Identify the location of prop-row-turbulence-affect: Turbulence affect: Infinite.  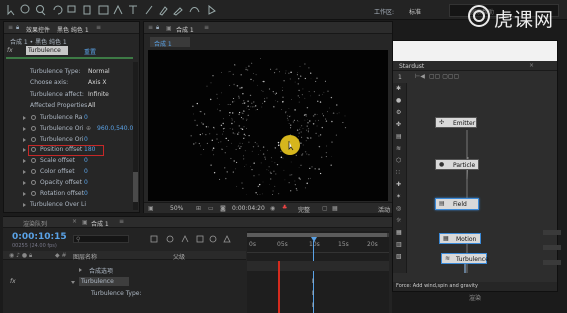
(69, 96).